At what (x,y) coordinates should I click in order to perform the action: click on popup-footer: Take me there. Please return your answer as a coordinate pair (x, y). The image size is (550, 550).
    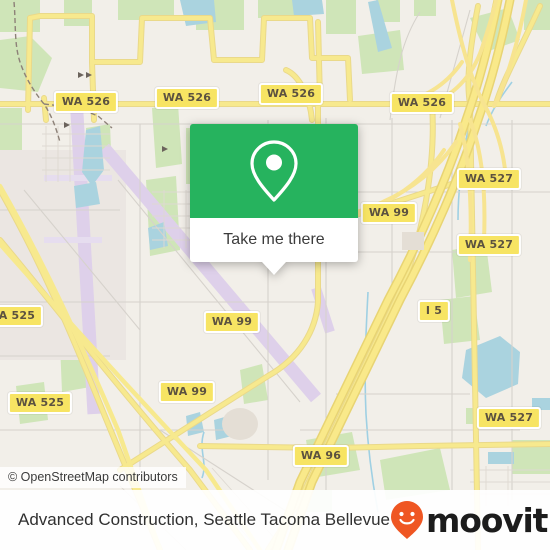
    Looking at the image, I should click on (274, 246).